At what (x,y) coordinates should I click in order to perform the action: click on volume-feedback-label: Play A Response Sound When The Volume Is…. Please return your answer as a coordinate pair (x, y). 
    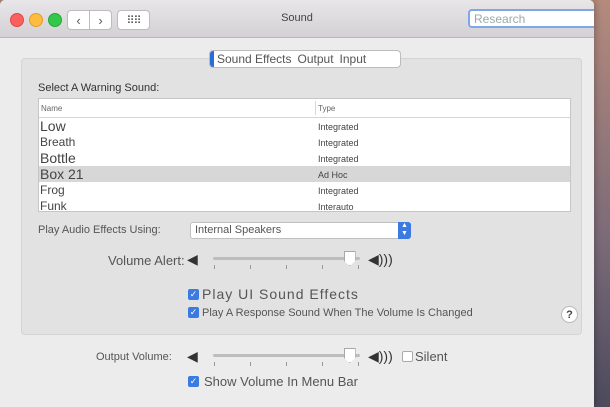
    Looking at the image, I should click on (337, 313).